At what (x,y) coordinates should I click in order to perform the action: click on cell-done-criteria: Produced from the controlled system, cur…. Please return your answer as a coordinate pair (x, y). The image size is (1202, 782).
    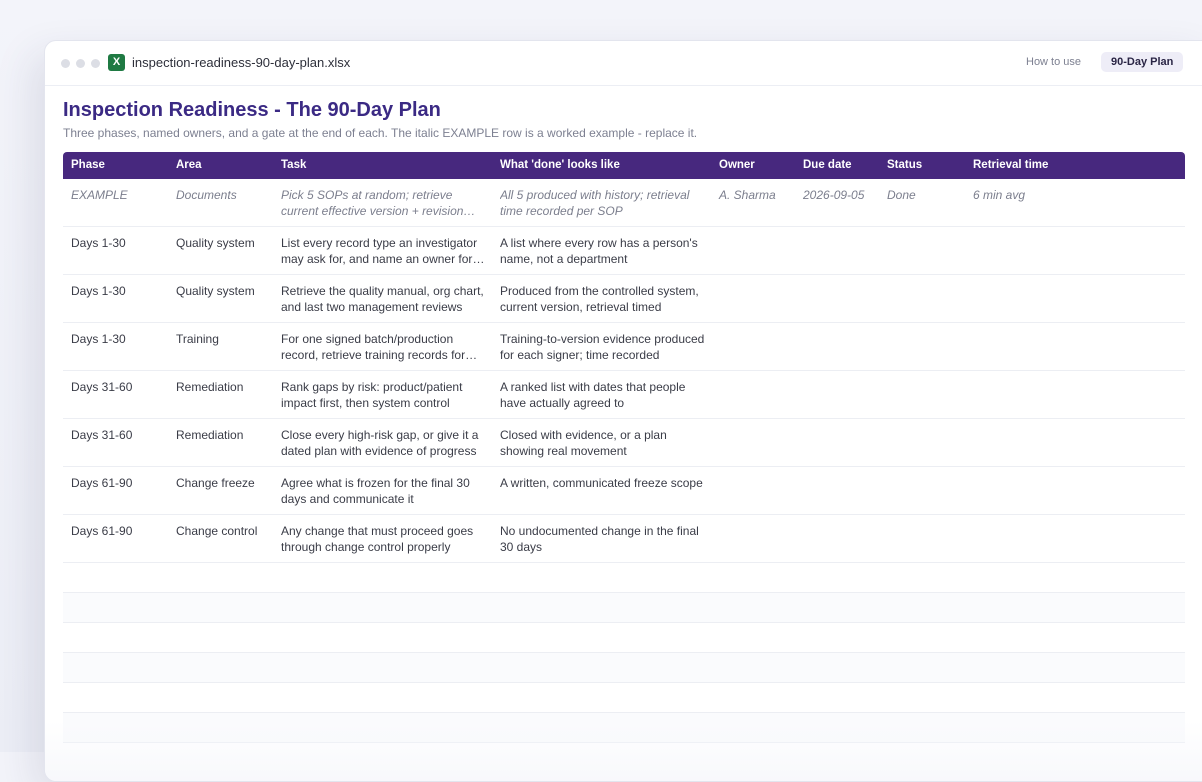
    Looking at the image, I should click on (604, 299).